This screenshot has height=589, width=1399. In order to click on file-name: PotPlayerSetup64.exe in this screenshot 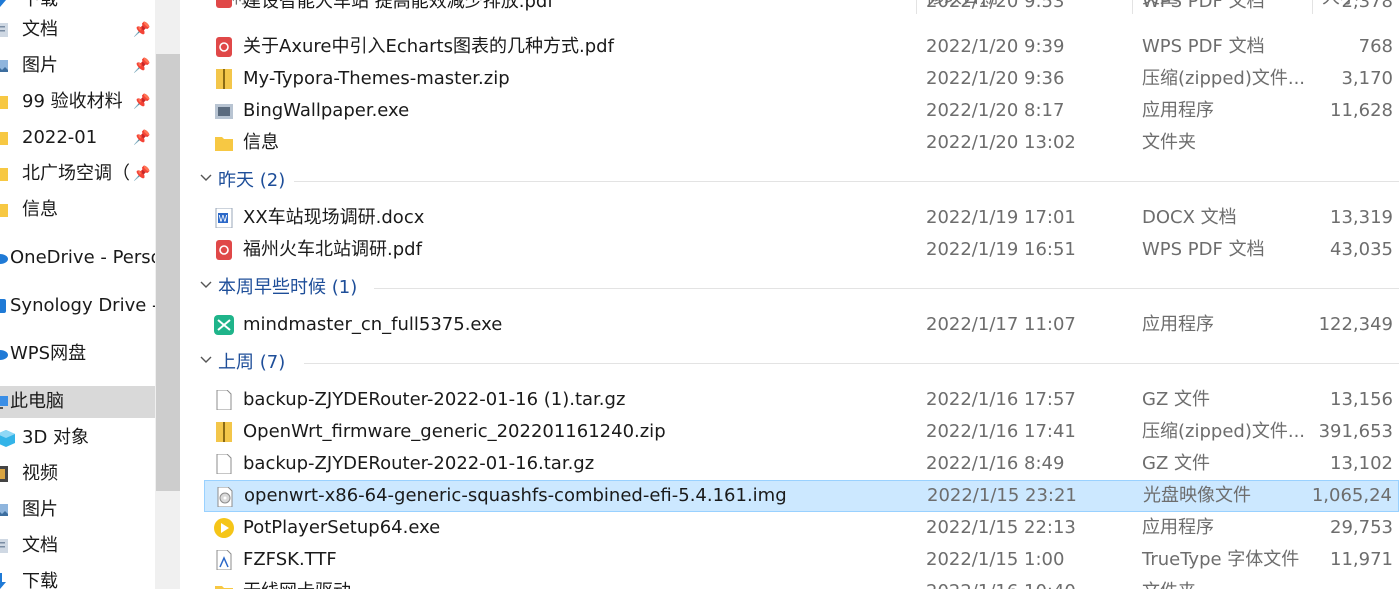, I will do `click(342, 527)`.